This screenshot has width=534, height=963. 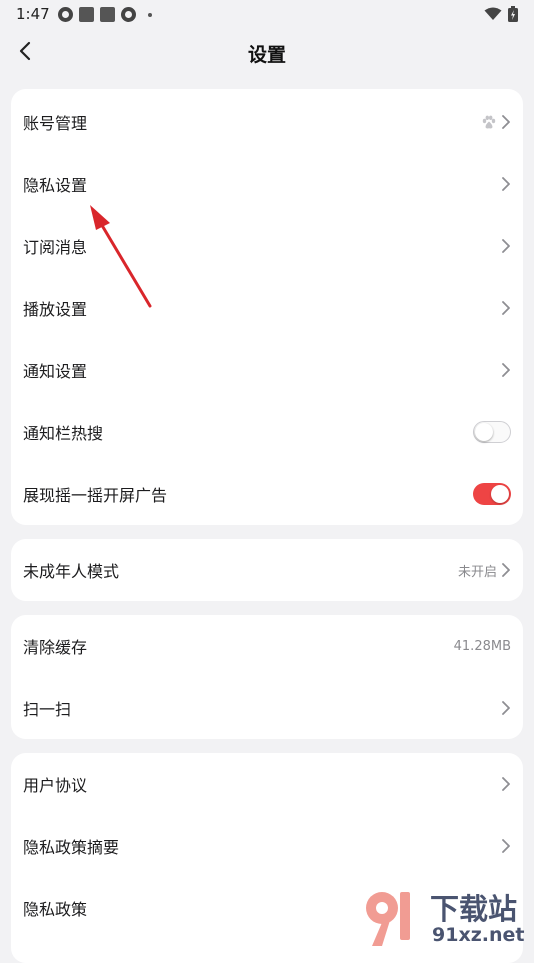 What do you see at coordinates (71, 571) in the screenshot?
I see `row-label: 未成年人模式` at bounding box center [71, 571].